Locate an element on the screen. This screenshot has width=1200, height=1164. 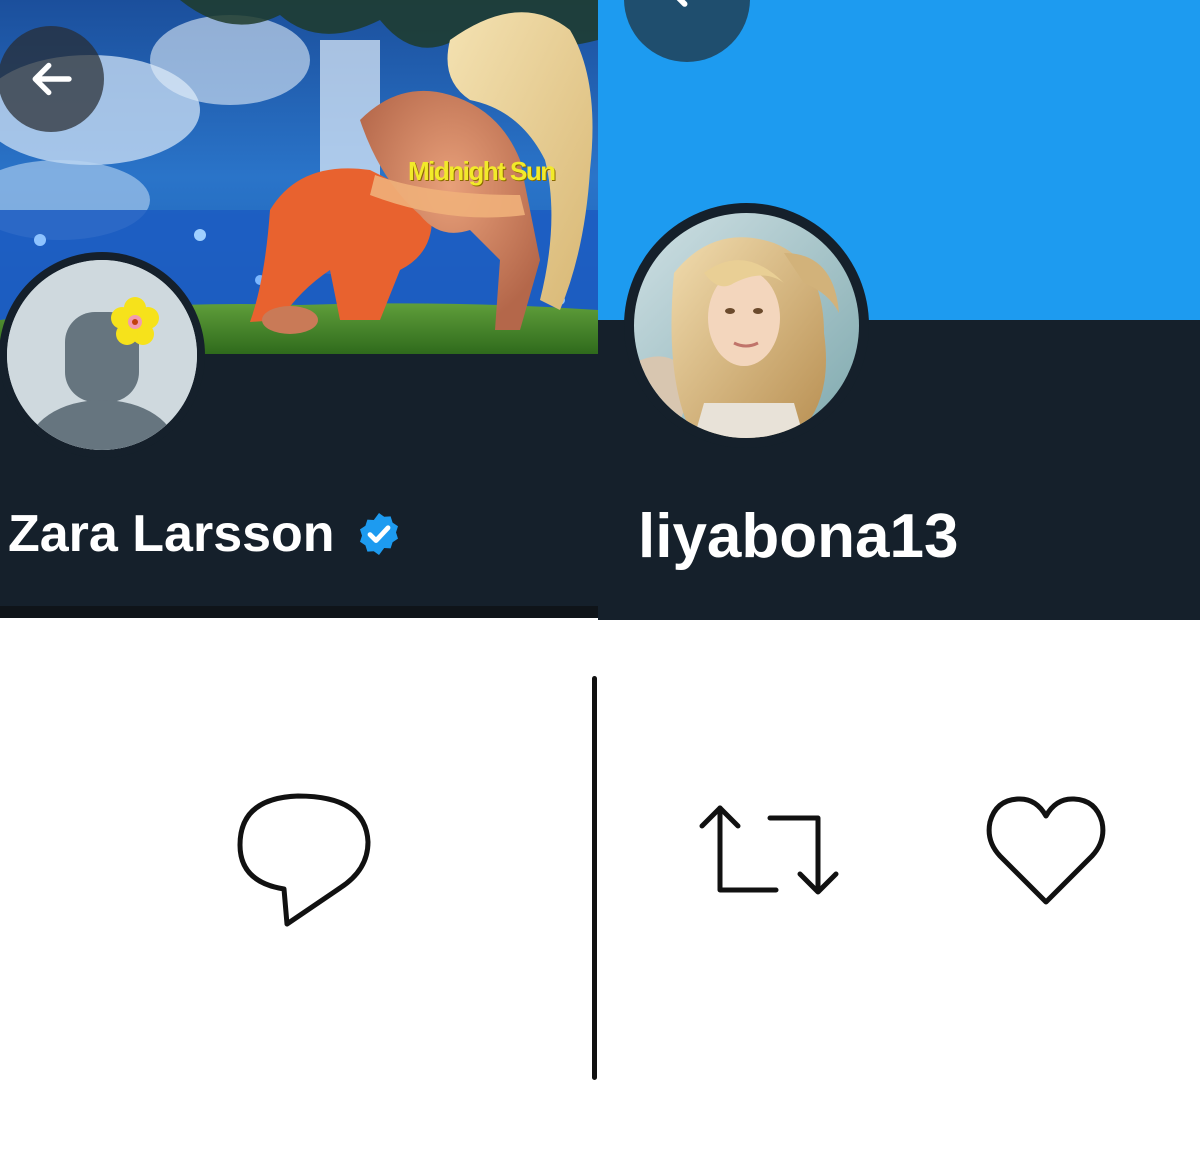
display-name-row: Zara Larsson is located at coordinates (205, 534).